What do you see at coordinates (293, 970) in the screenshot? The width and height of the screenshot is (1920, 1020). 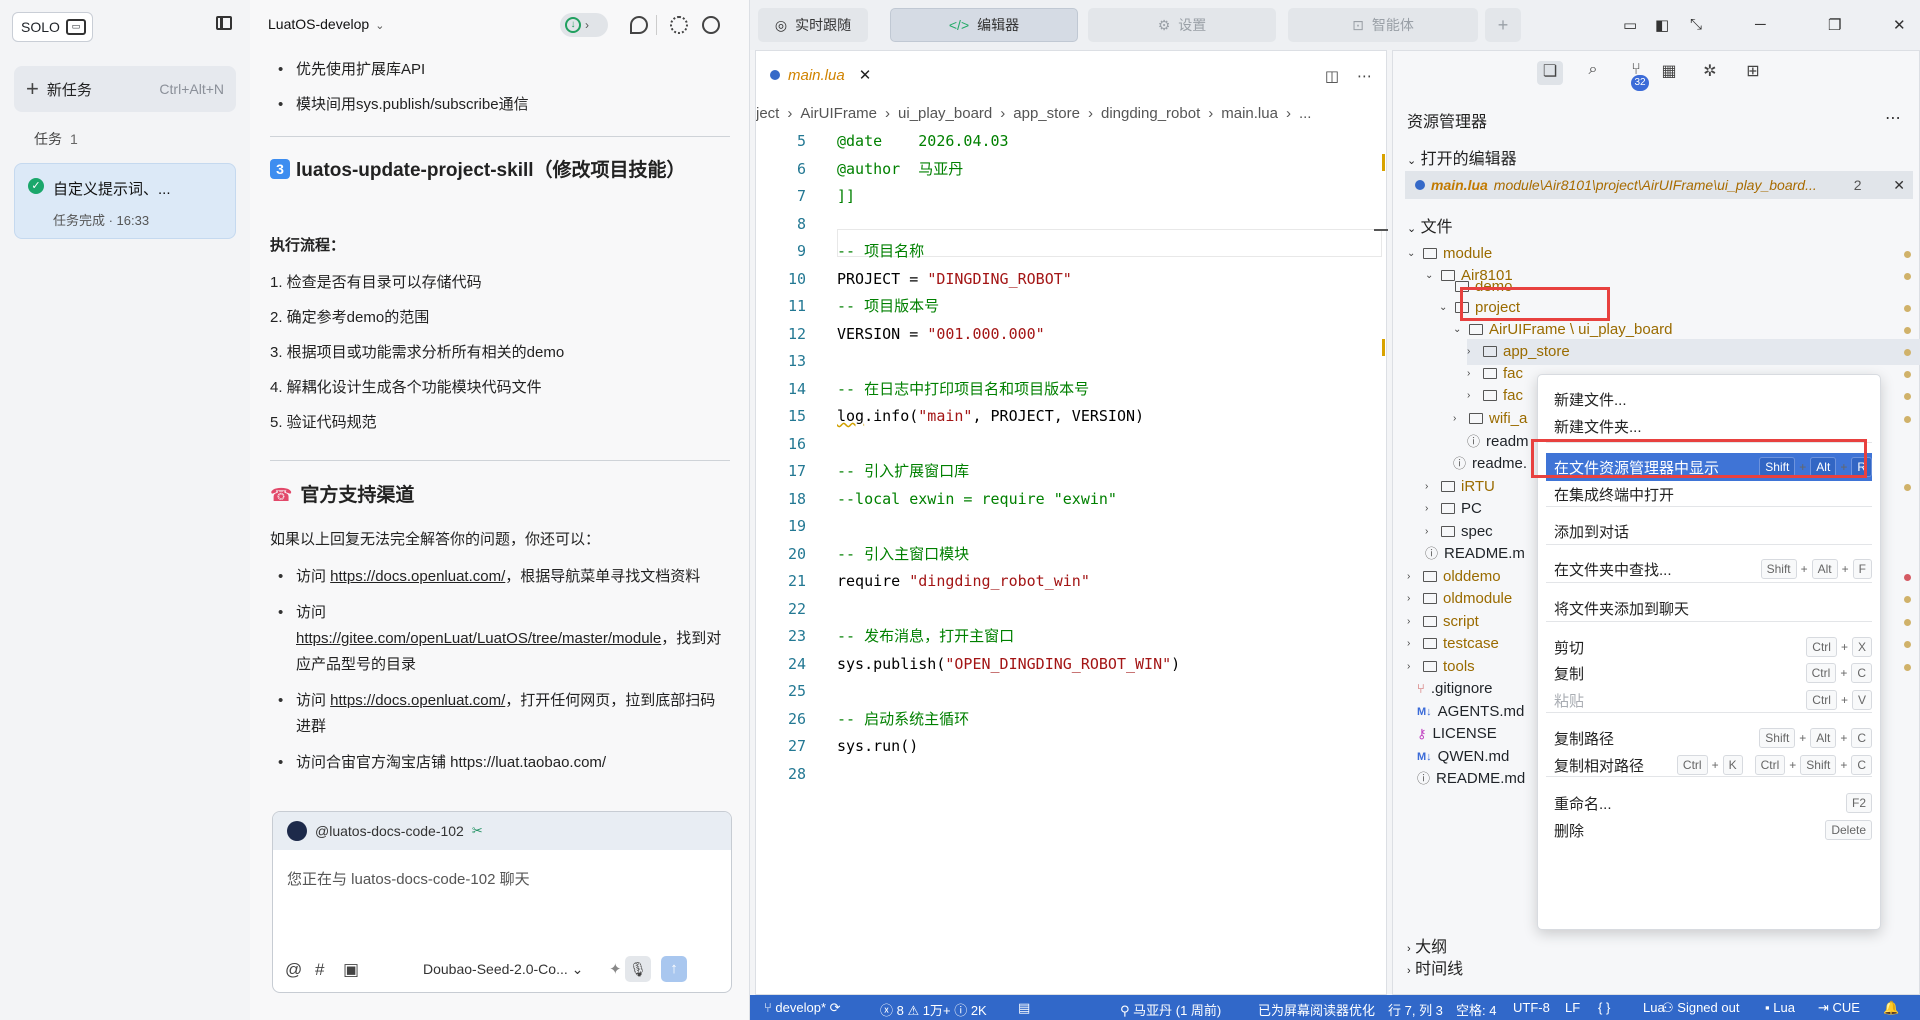 I see `at-icon: @` at bounding box center [293, 970].